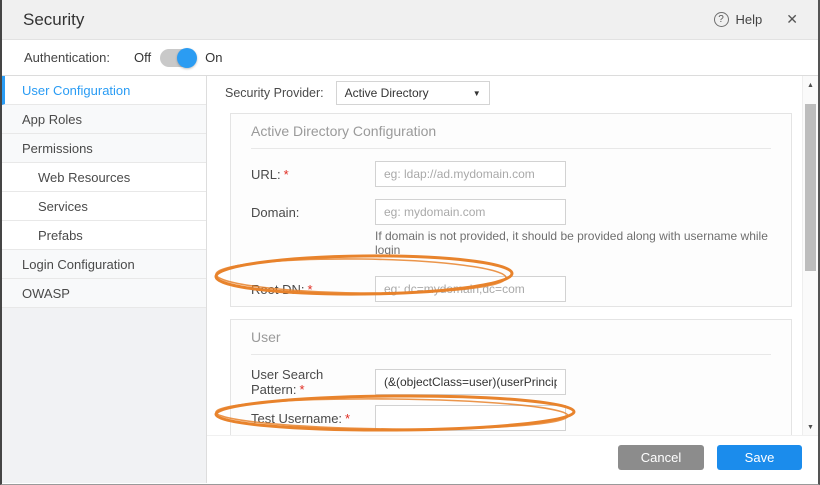 The image size is (820, 485). What do you see at coordinates (810, 427) in the screenshot?
I see `scroll-down-icon: ▼` at bounding box center [810, 427].